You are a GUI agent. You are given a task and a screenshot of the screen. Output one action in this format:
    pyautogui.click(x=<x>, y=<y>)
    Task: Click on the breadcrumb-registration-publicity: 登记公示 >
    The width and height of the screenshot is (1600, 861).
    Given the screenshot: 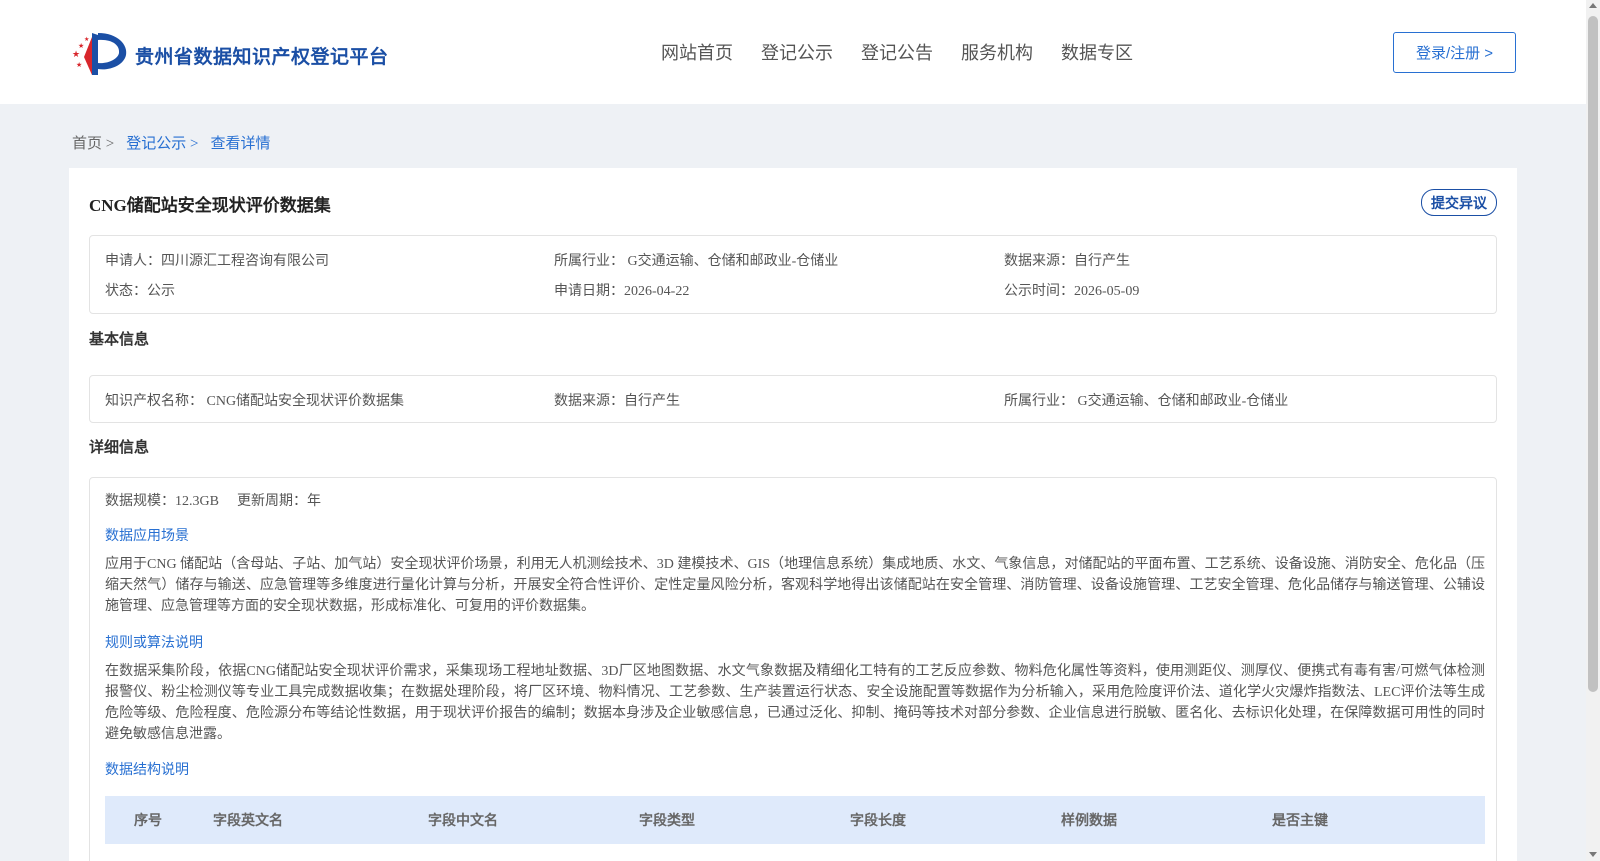 What is the action you would take?
    pyautogui.click(x=162, y=142)
    